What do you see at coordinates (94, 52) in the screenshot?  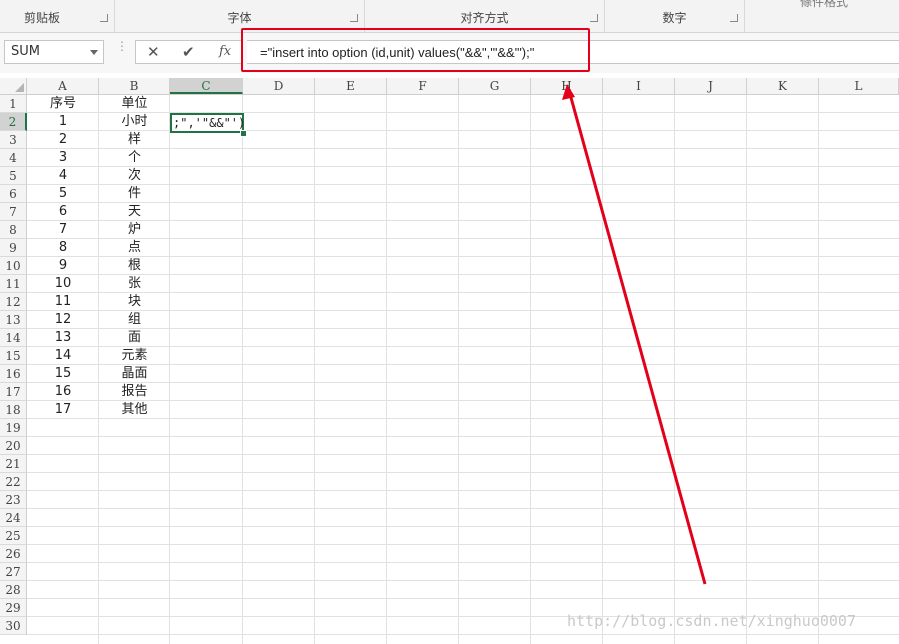 I see `chevron-down-icon` at bounding box center [94, 52].